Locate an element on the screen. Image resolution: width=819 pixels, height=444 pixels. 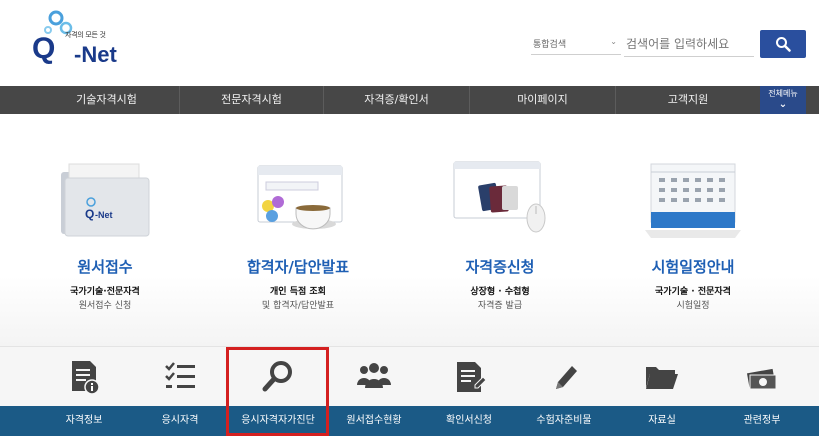
card-exam-schedule: 시험일정안내 국가기술 · 전문자격 시험일정 is located at coordinates (693, 230).